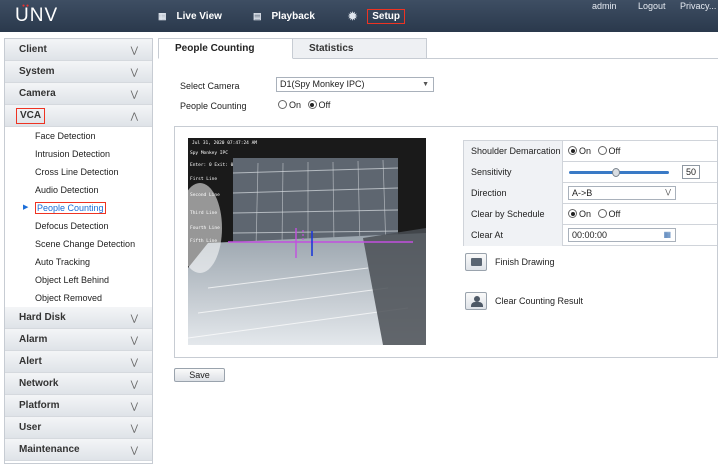 The width and height of the screenshot is (718, 464). Describe the element at coordinates (225, 143) in the screenshot. I see `video-timestamp: Jul 31, 2020 07:47:24 AM` at that location.